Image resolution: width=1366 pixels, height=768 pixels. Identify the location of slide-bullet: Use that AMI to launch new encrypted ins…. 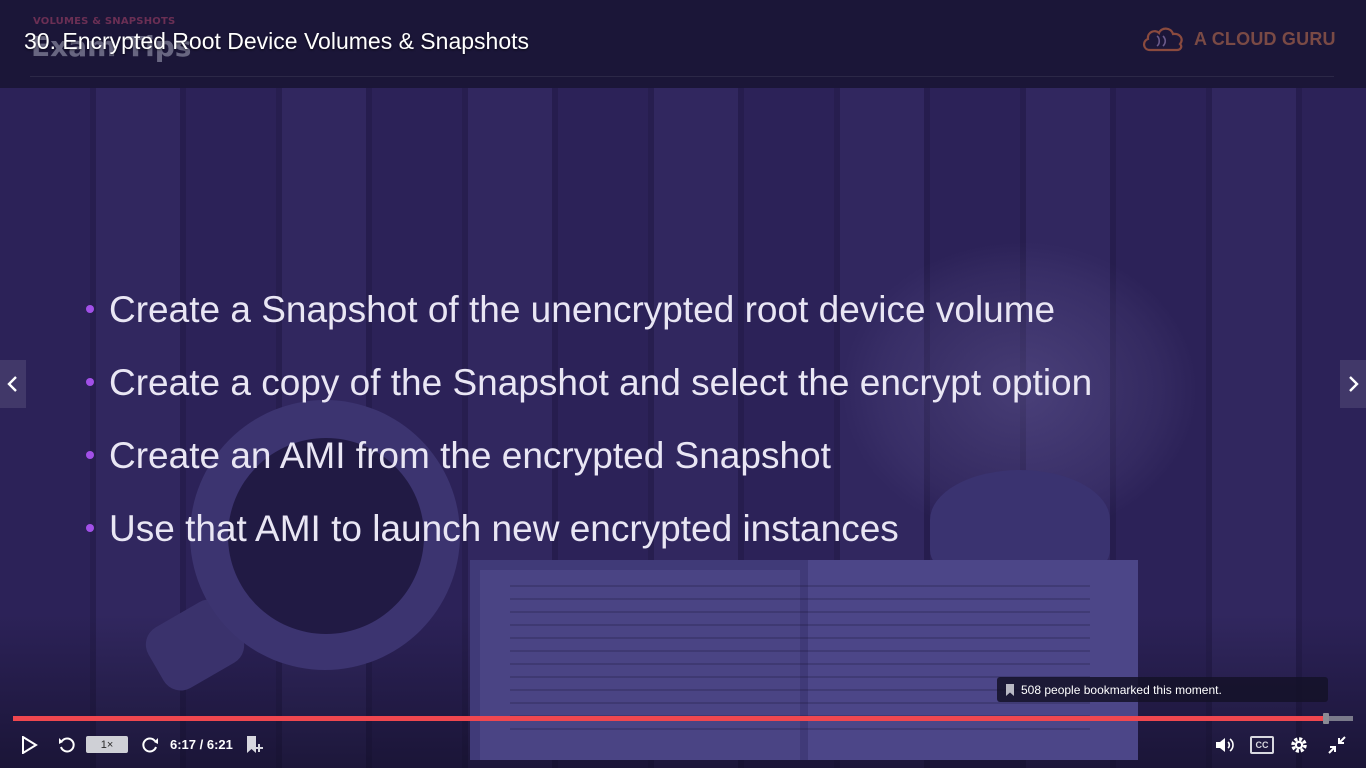
(676, 541).